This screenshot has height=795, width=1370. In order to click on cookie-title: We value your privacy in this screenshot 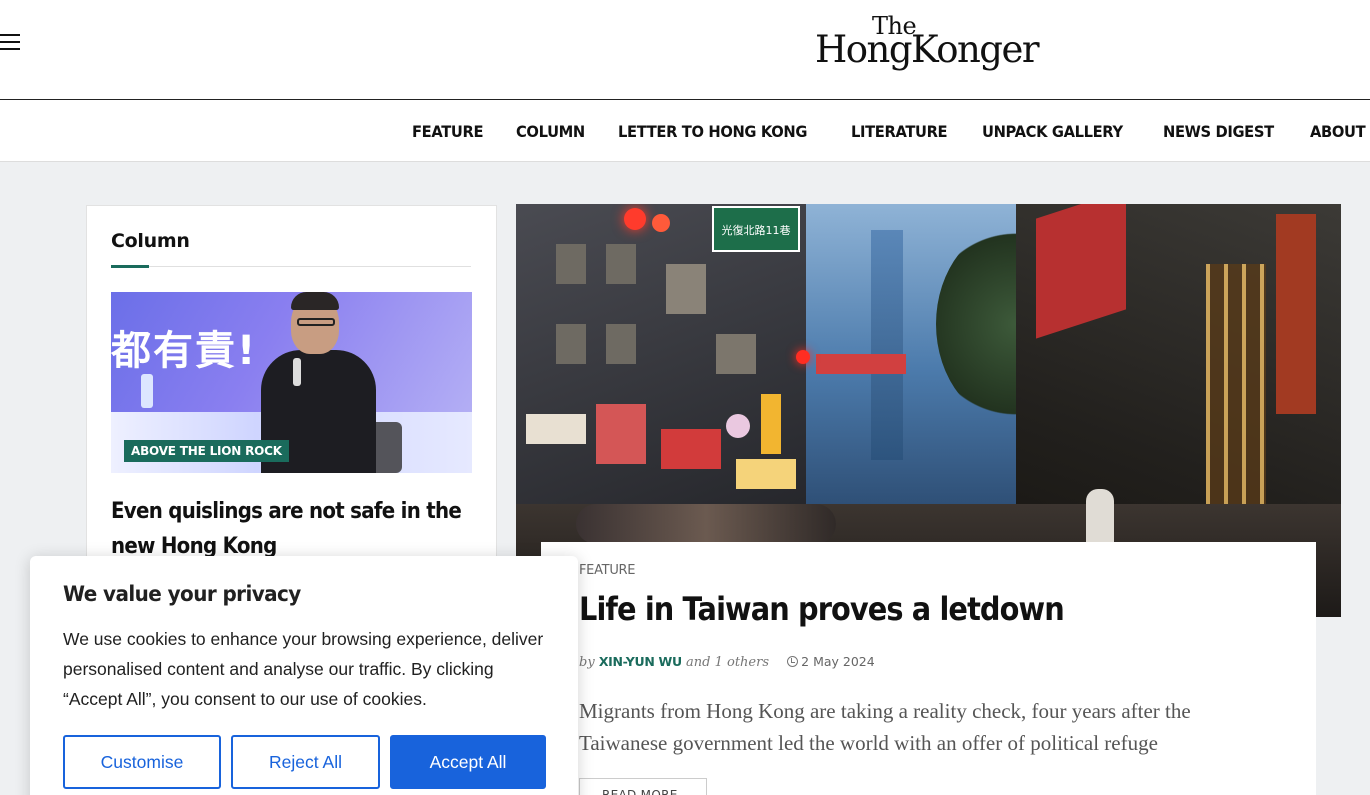, I will do `click(182, 594)`.